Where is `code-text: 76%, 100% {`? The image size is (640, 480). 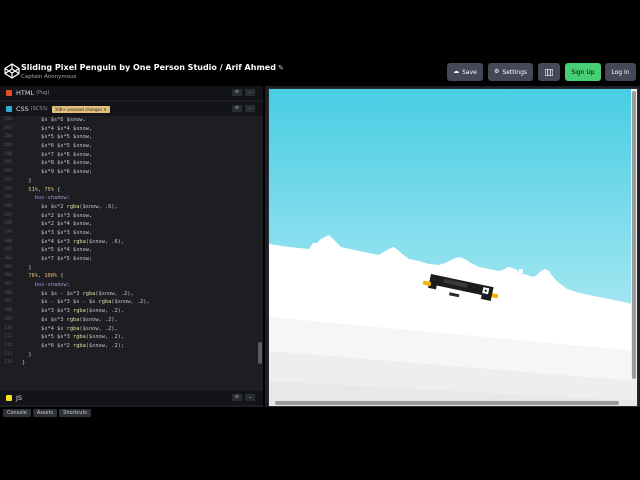
code-text: 76%, 100% { is located at coordinates (46, 276).